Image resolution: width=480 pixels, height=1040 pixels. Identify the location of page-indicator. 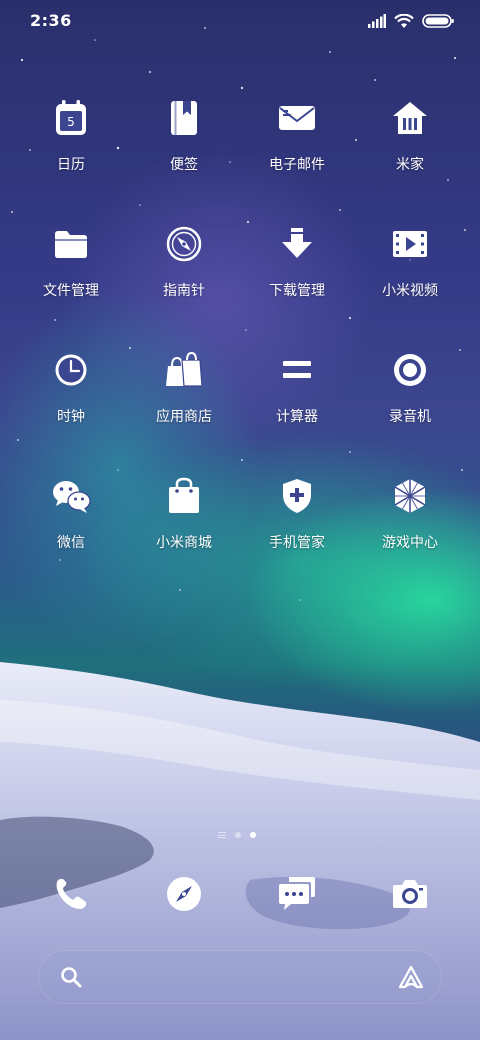
(237, 835).